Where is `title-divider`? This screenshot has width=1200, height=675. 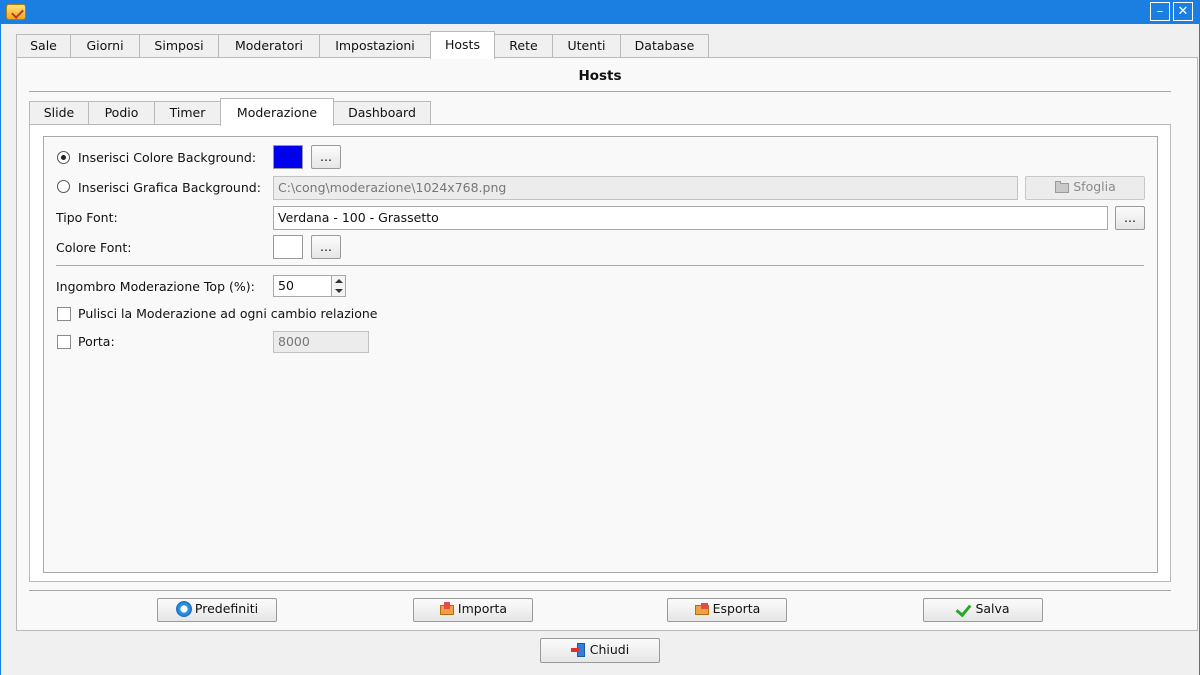 title-divider is located at coordinates (600, 91).